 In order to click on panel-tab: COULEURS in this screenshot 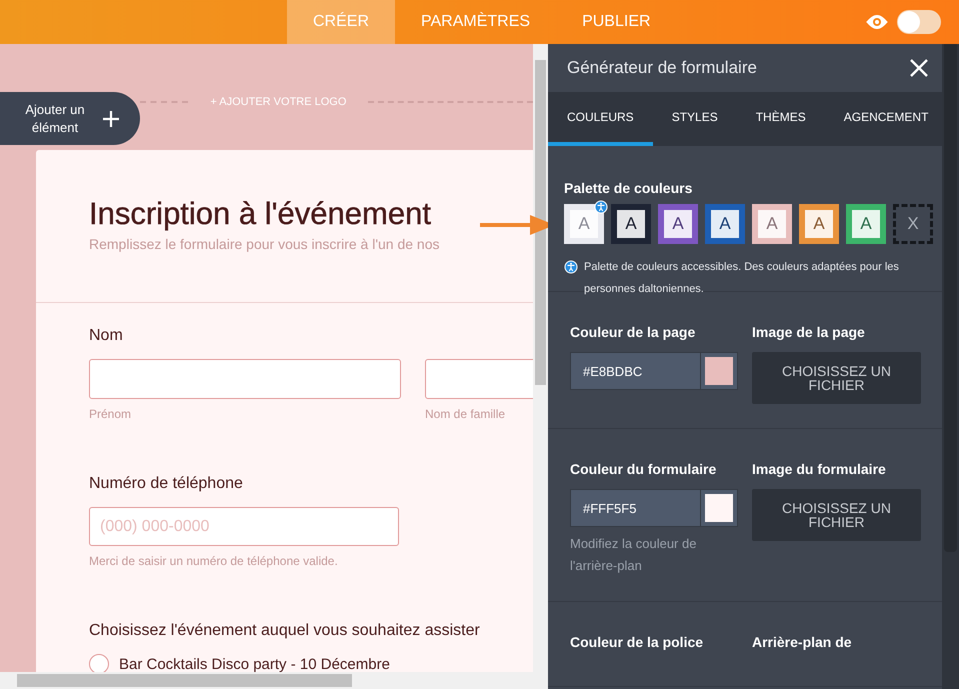, I will do `click(600, 119)`.